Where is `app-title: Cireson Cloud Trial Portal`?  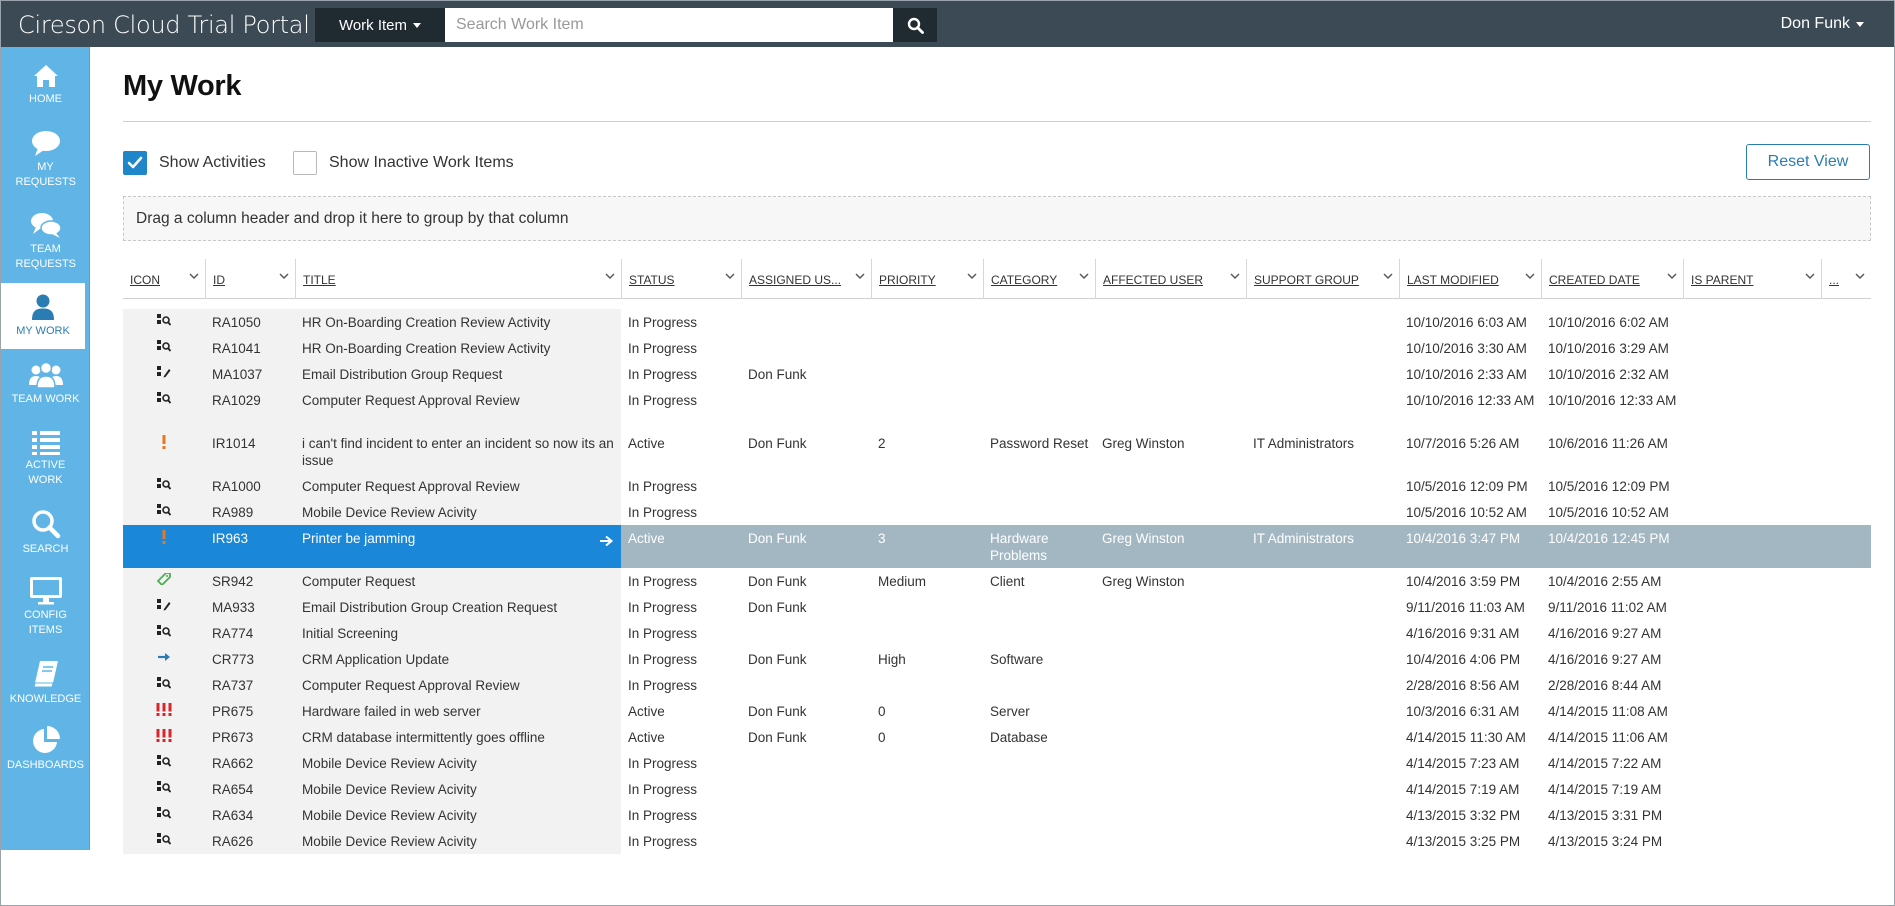
app-title: Cireson Cloud Trial Portal is located at coordinates (164, 25).